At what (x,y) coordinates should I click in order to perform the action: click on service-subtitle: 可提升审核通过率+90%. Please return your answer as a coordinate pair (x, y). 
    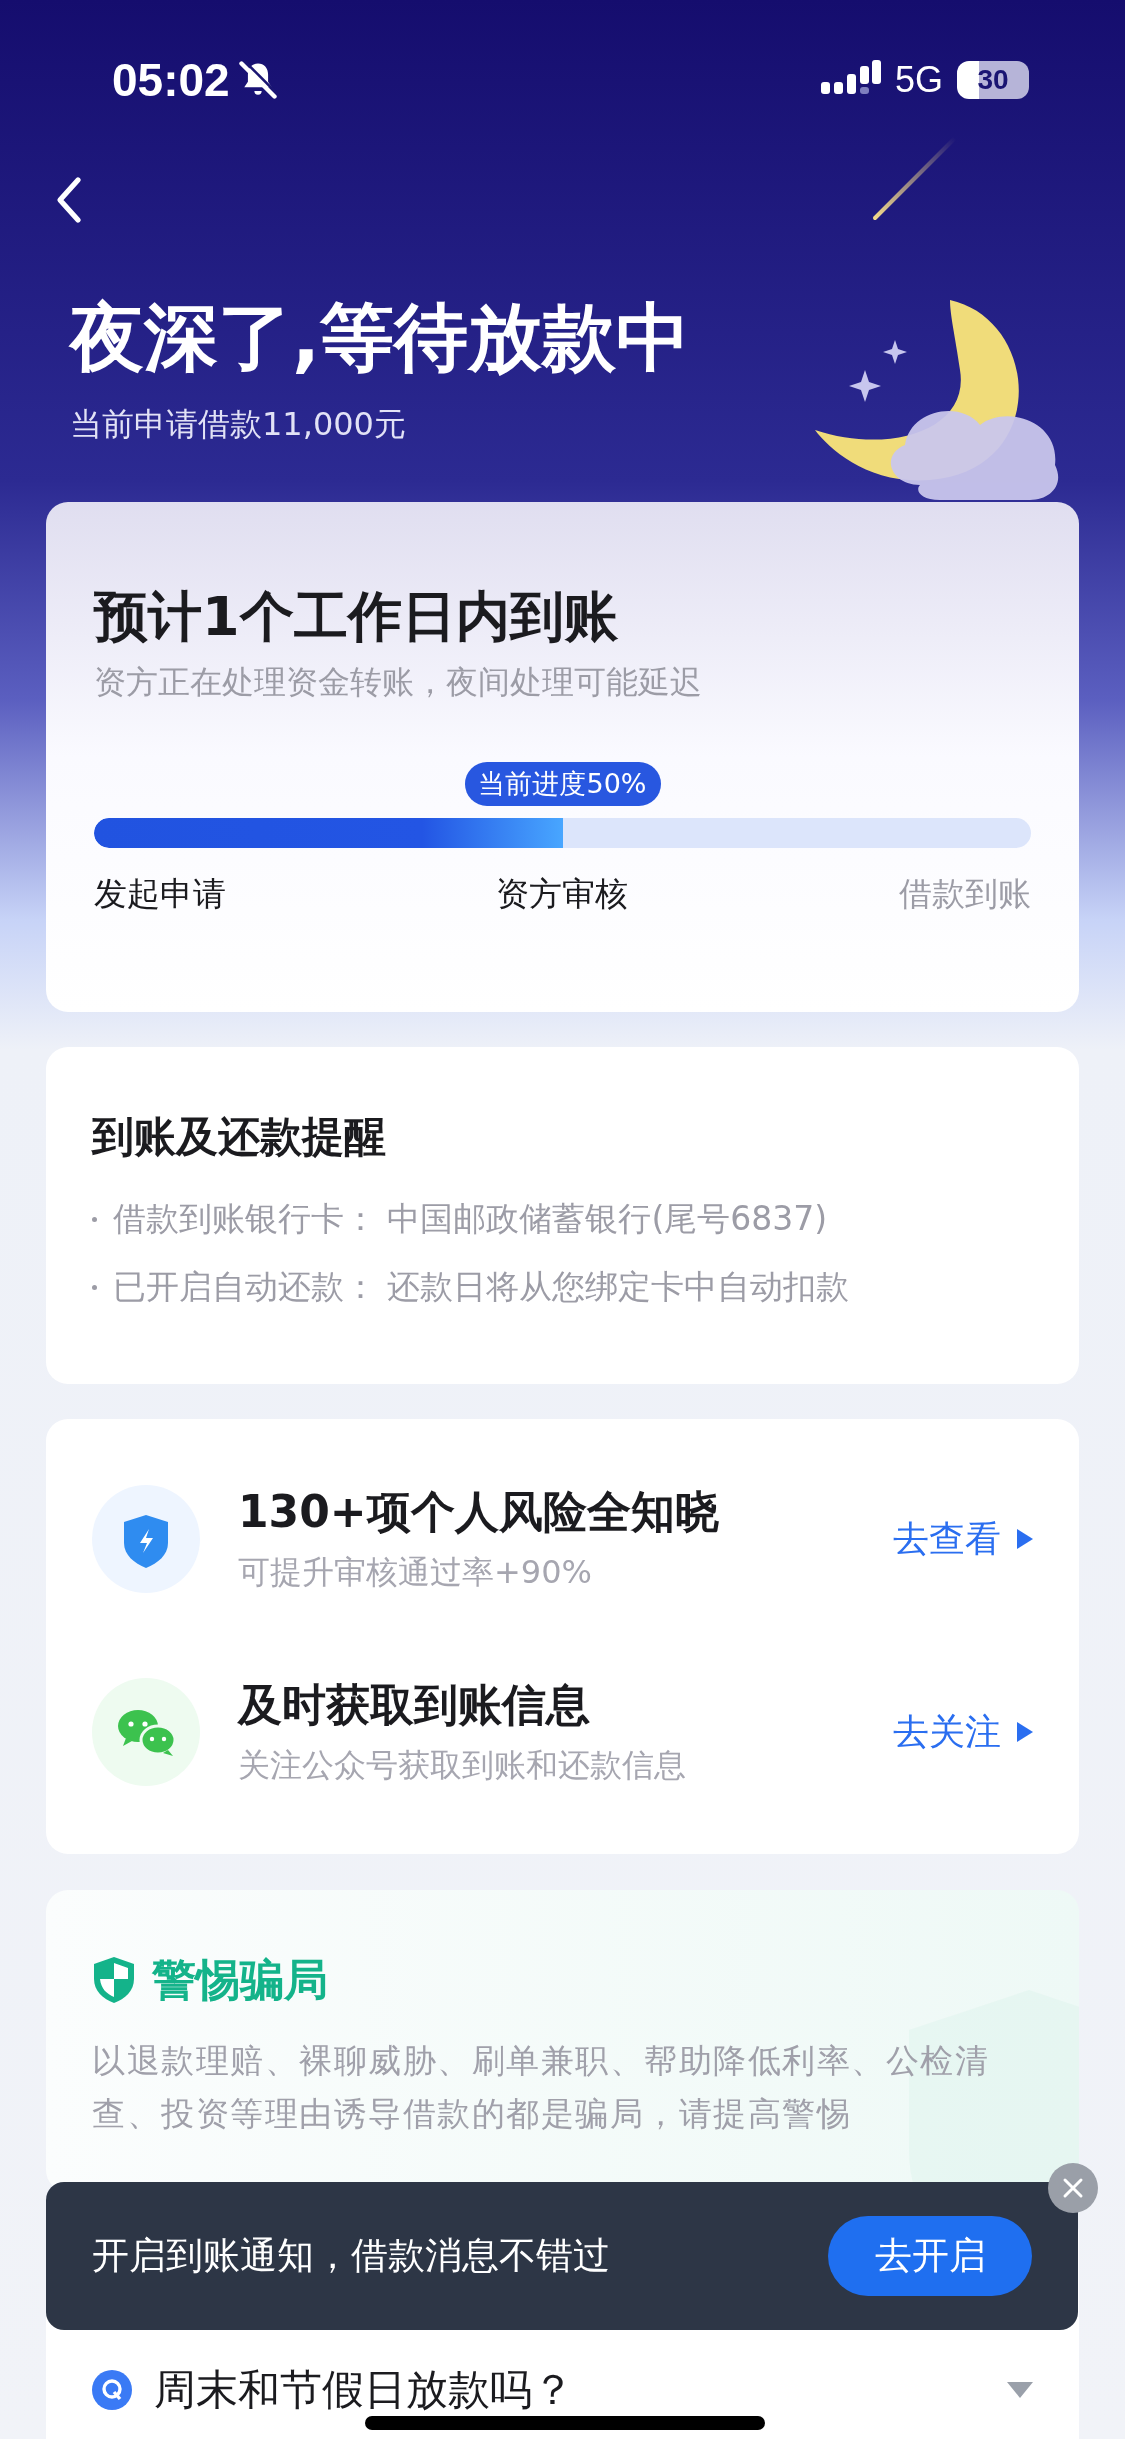
    Looking at the image, I should click on (415, 1572).